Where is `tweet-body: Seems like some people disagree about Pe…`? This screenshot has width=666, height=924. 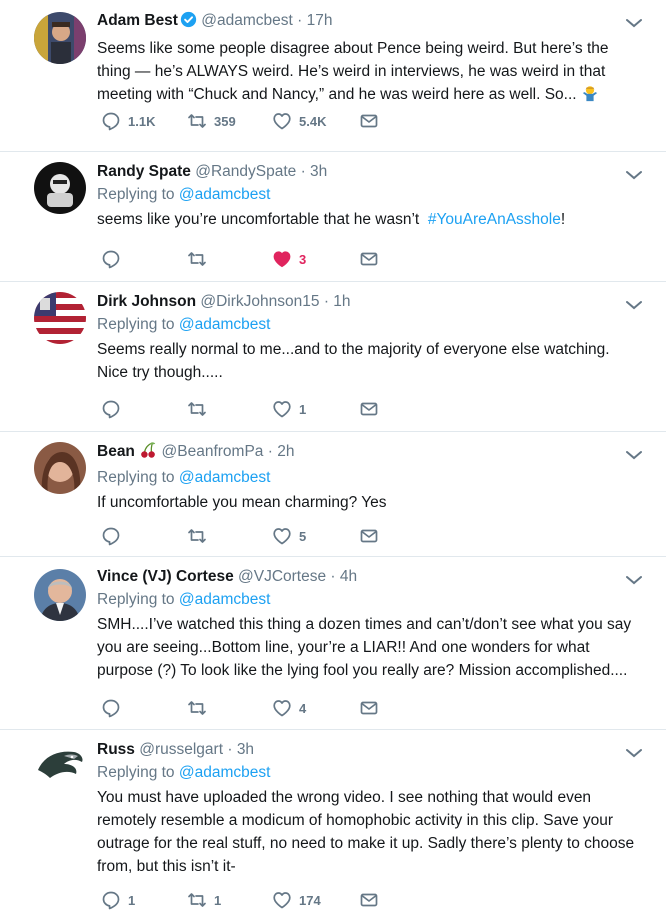 tweet-body: Seems like some people disagree about Pe… is located at coordinates (353, 71).